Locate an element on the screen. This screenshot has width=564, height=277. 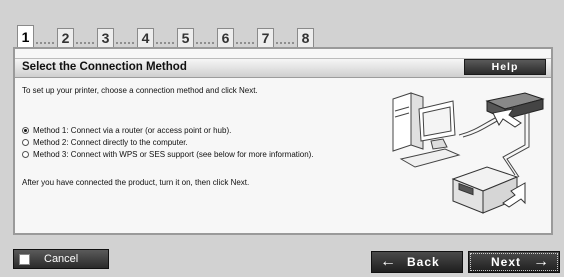
step-indicator: 1 2 3 4 5 6 7 8 is located at coordinates (166, 36).